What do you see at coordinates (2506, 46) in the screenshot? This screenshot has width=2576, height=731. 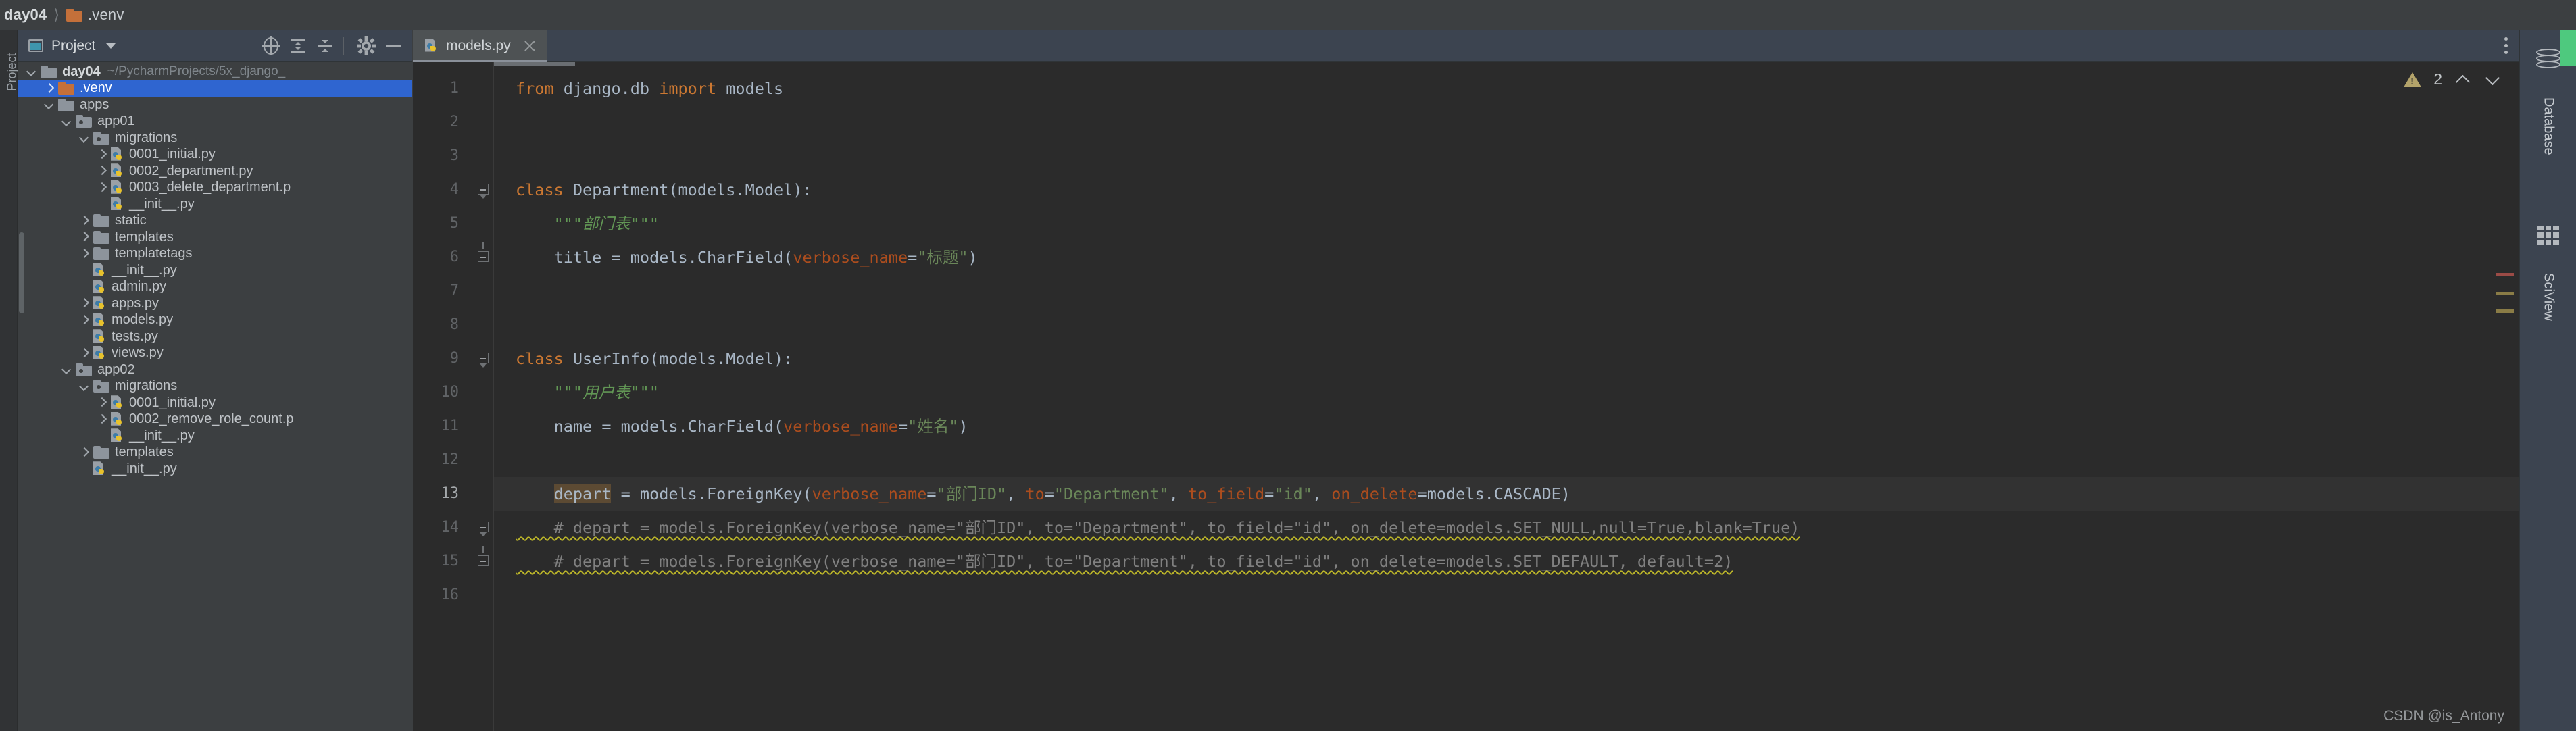 I see `more-options-icon` at bounding box center [2506, 46].